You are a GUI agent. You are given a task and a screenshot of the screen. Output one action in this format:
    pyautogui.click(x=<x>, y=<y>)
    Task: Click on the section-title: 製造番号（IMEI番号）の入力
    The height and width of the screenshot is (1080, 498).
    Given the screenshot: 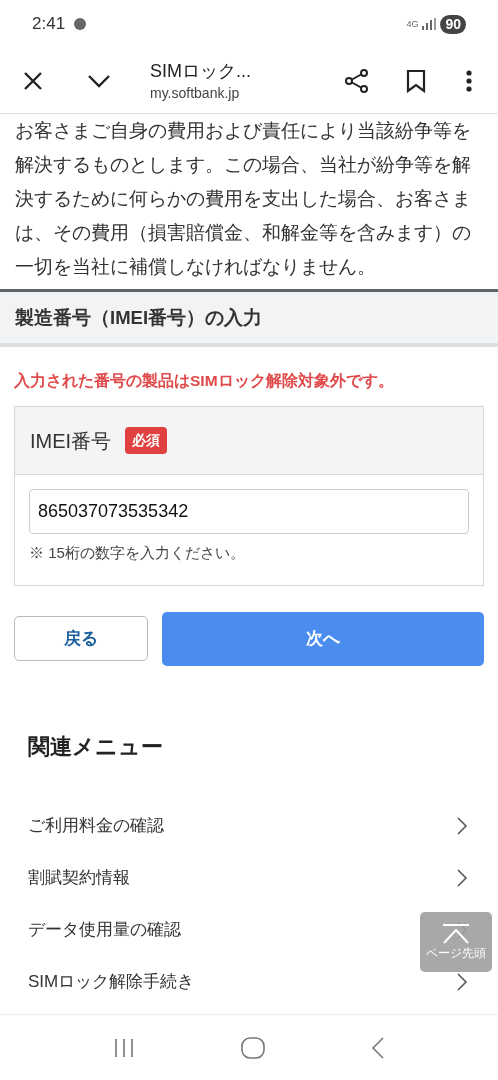 What is the action you would take?
    pyautogui.click(x=139, y=317)
    